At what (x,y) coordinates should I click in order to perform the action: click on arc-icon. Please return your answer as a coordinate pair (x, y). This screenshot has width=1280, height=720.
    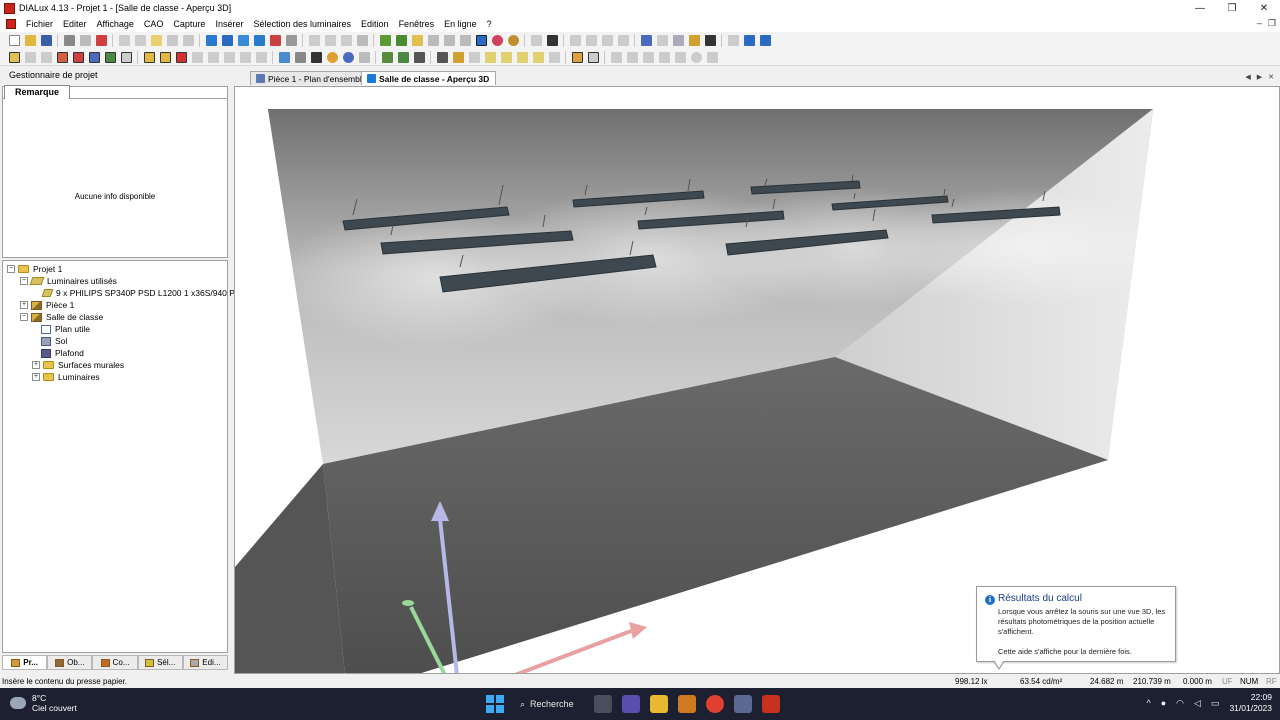
    Looking at the image, I should click on (229, 57).